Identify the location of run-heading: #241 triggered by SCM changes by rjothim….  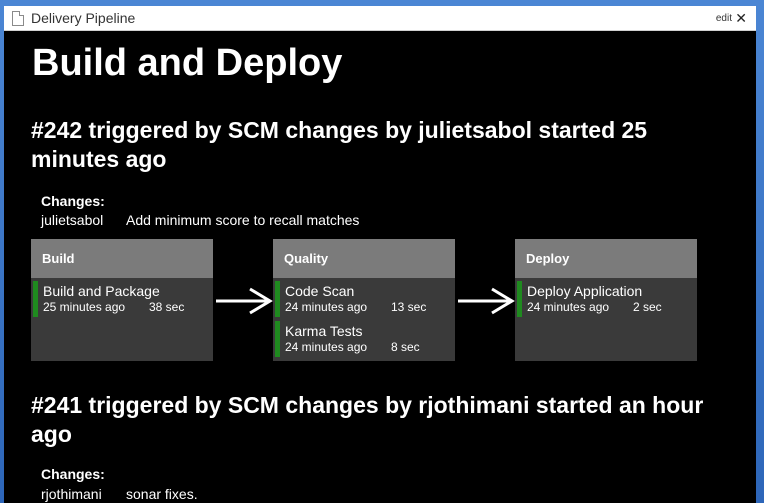
(367, 419).